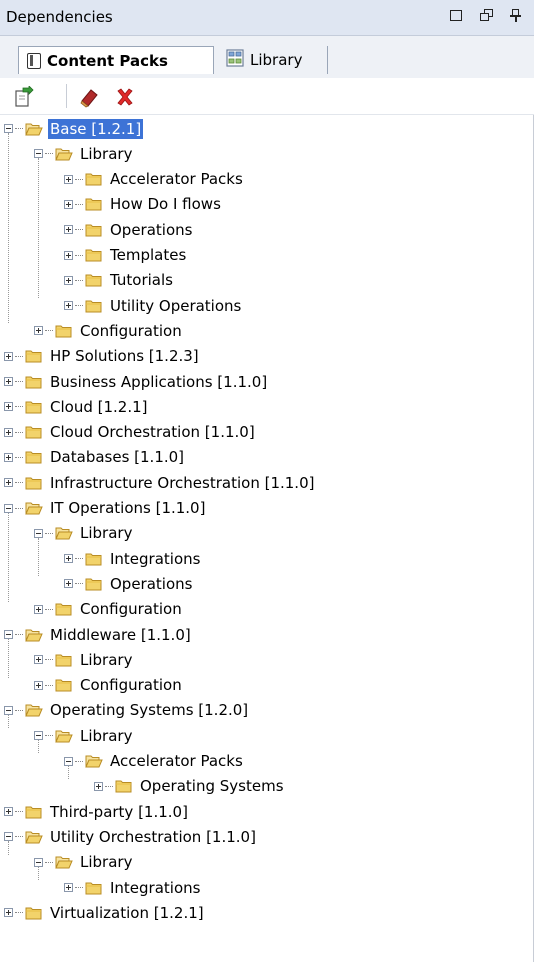 The image size is (534, 962). I want to click on tree-node-label: Base [1.2.1], so click(95, 128).